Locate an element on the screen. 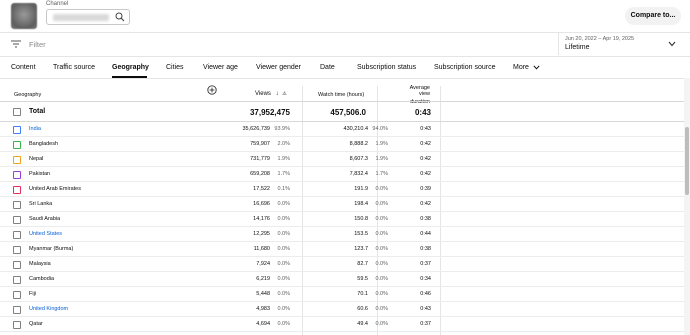 Image resolution: width=690 pixels, height=335 pixels. country-name: Sri Lanka is located at coordinates (41, 204).